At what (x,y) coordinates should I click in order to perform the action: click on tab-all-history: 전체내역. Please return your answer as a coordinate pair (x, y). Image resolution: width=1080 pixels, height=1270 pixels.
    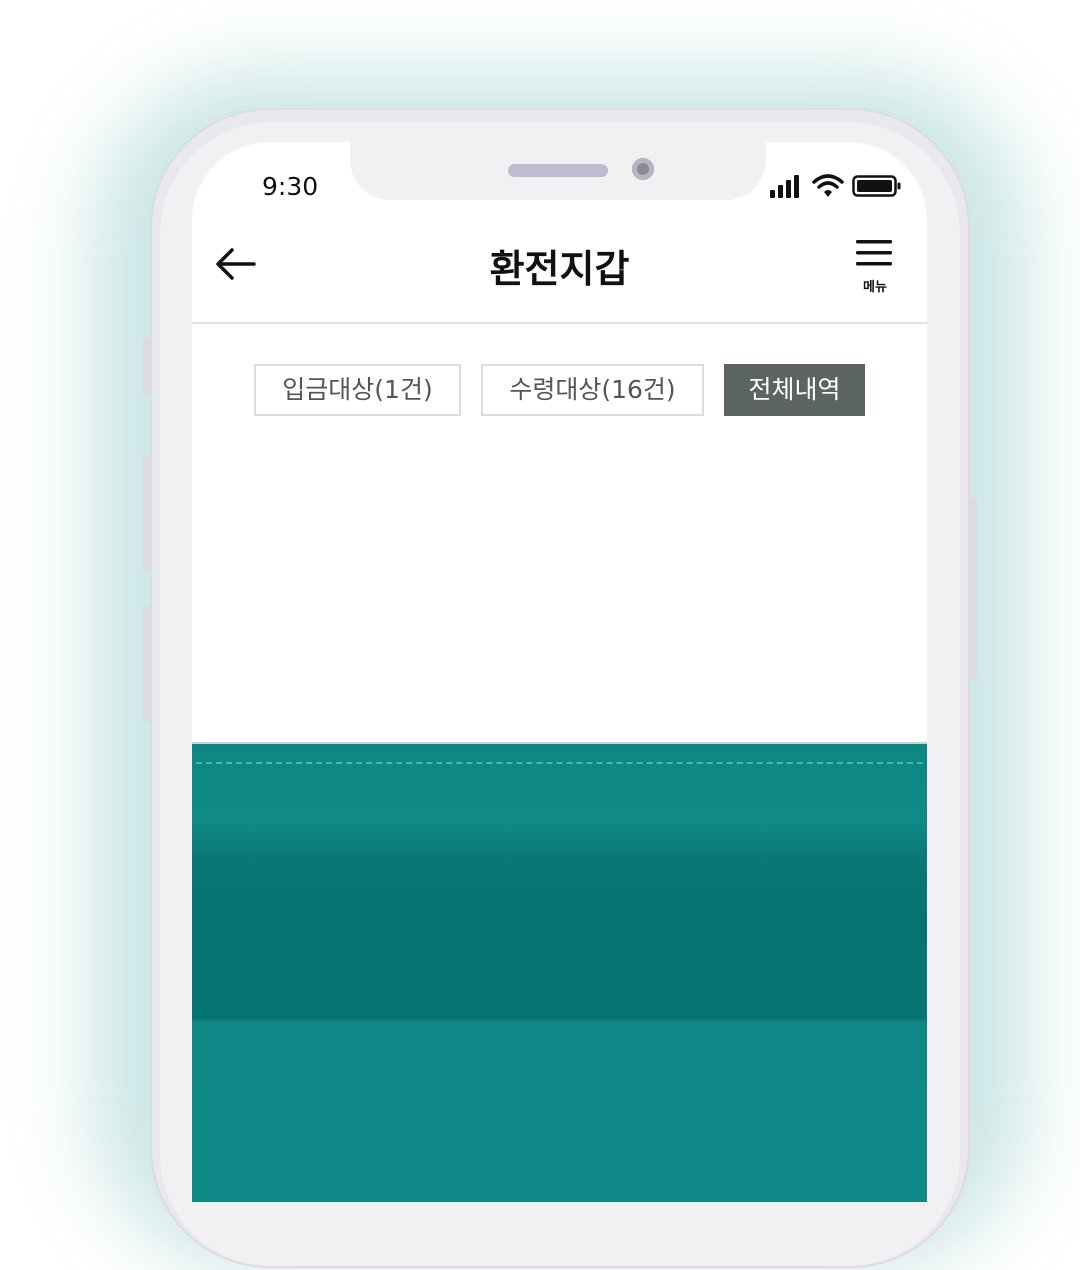
    Looking at the image, I should click on (794, 390).